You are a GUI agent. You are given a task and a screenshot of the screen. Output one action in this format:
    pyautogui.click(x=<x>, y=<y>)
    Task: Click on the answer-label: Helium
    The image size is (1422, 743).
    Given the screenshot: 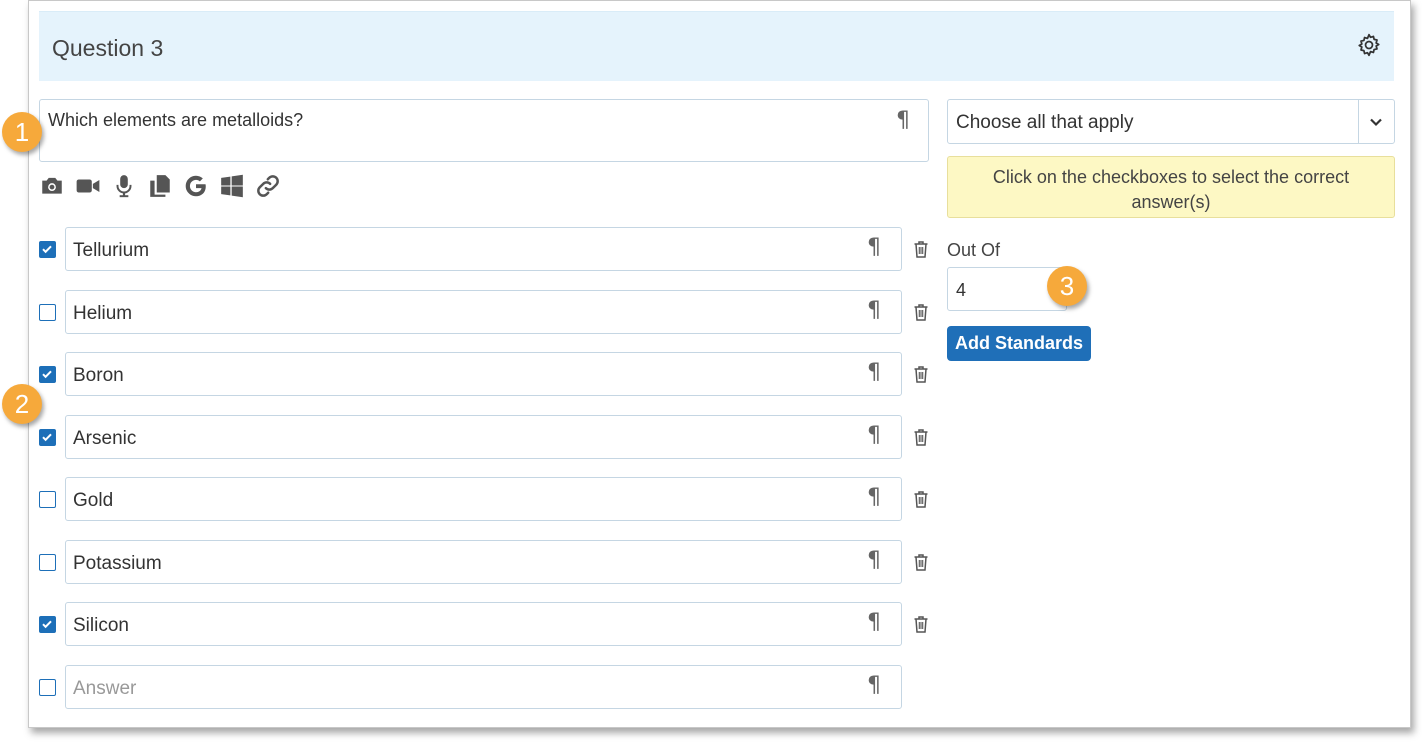 What is the action you would take?
    pyautogui.click(x=103, y=313)
    